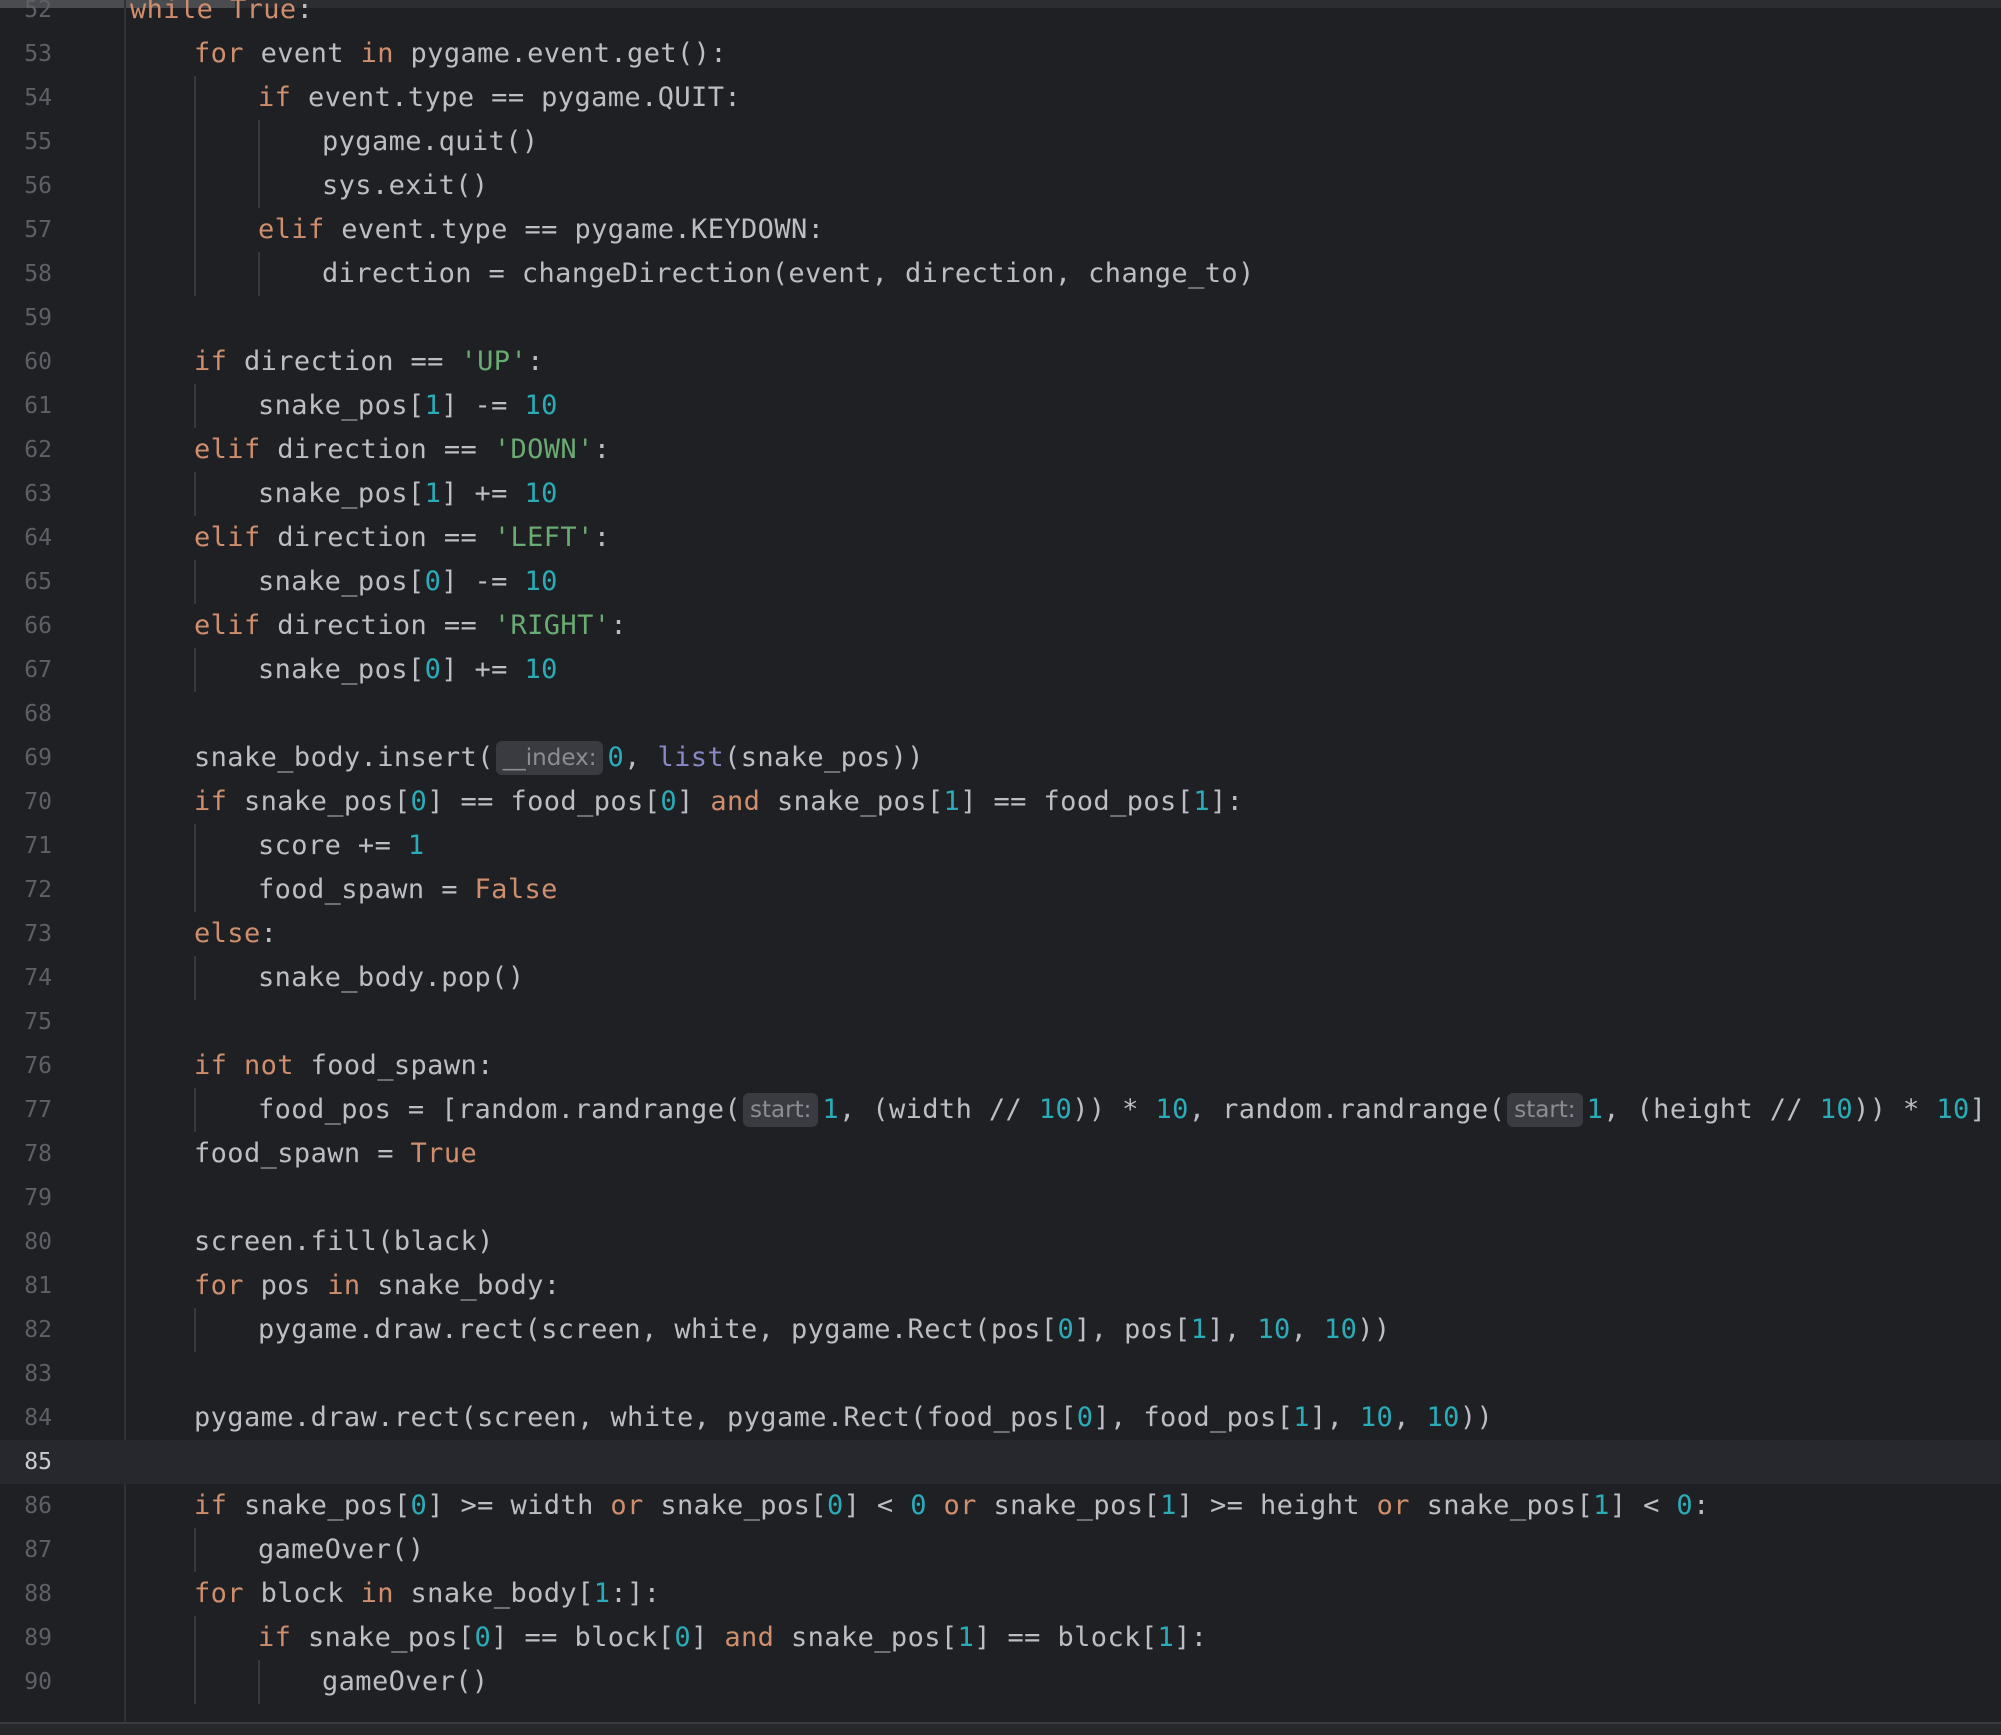 The image size is (2001, 1735). What do you see at coordinates (1000, 1198) in the screenshot?
I see `code-line: 79` at bounding box center [1000, 1198].